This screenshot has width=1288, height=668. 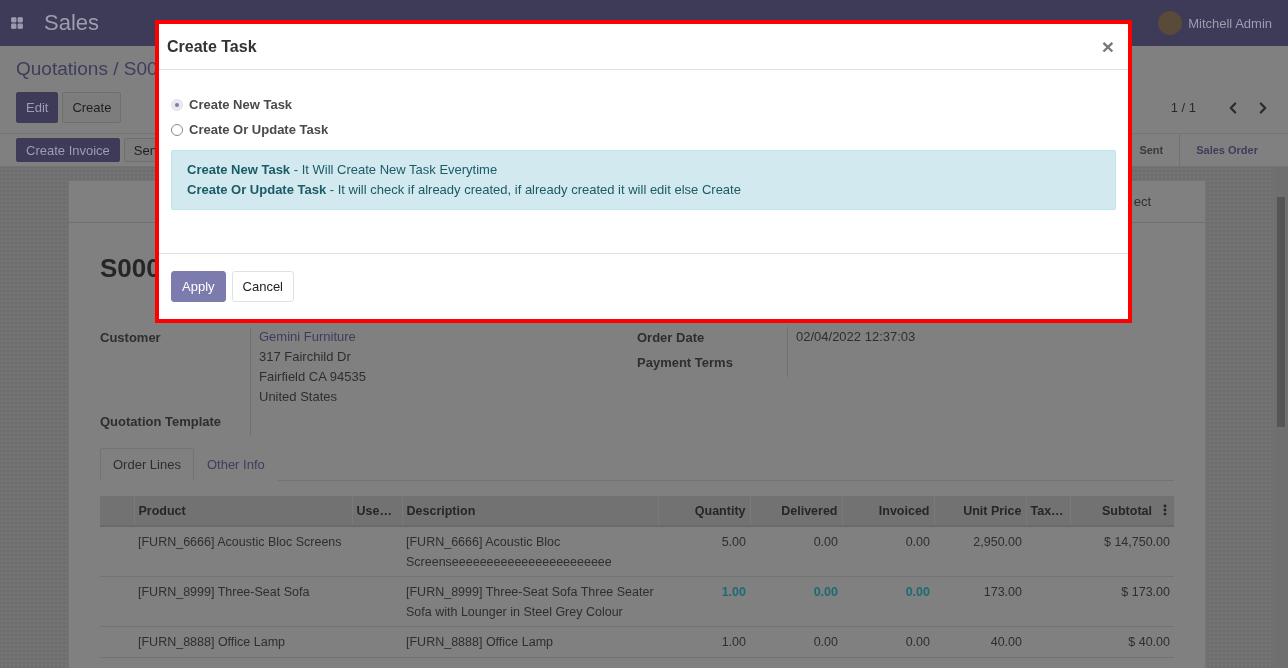 I want to click on table-cell: 173.00, so click(x=980, y=601).